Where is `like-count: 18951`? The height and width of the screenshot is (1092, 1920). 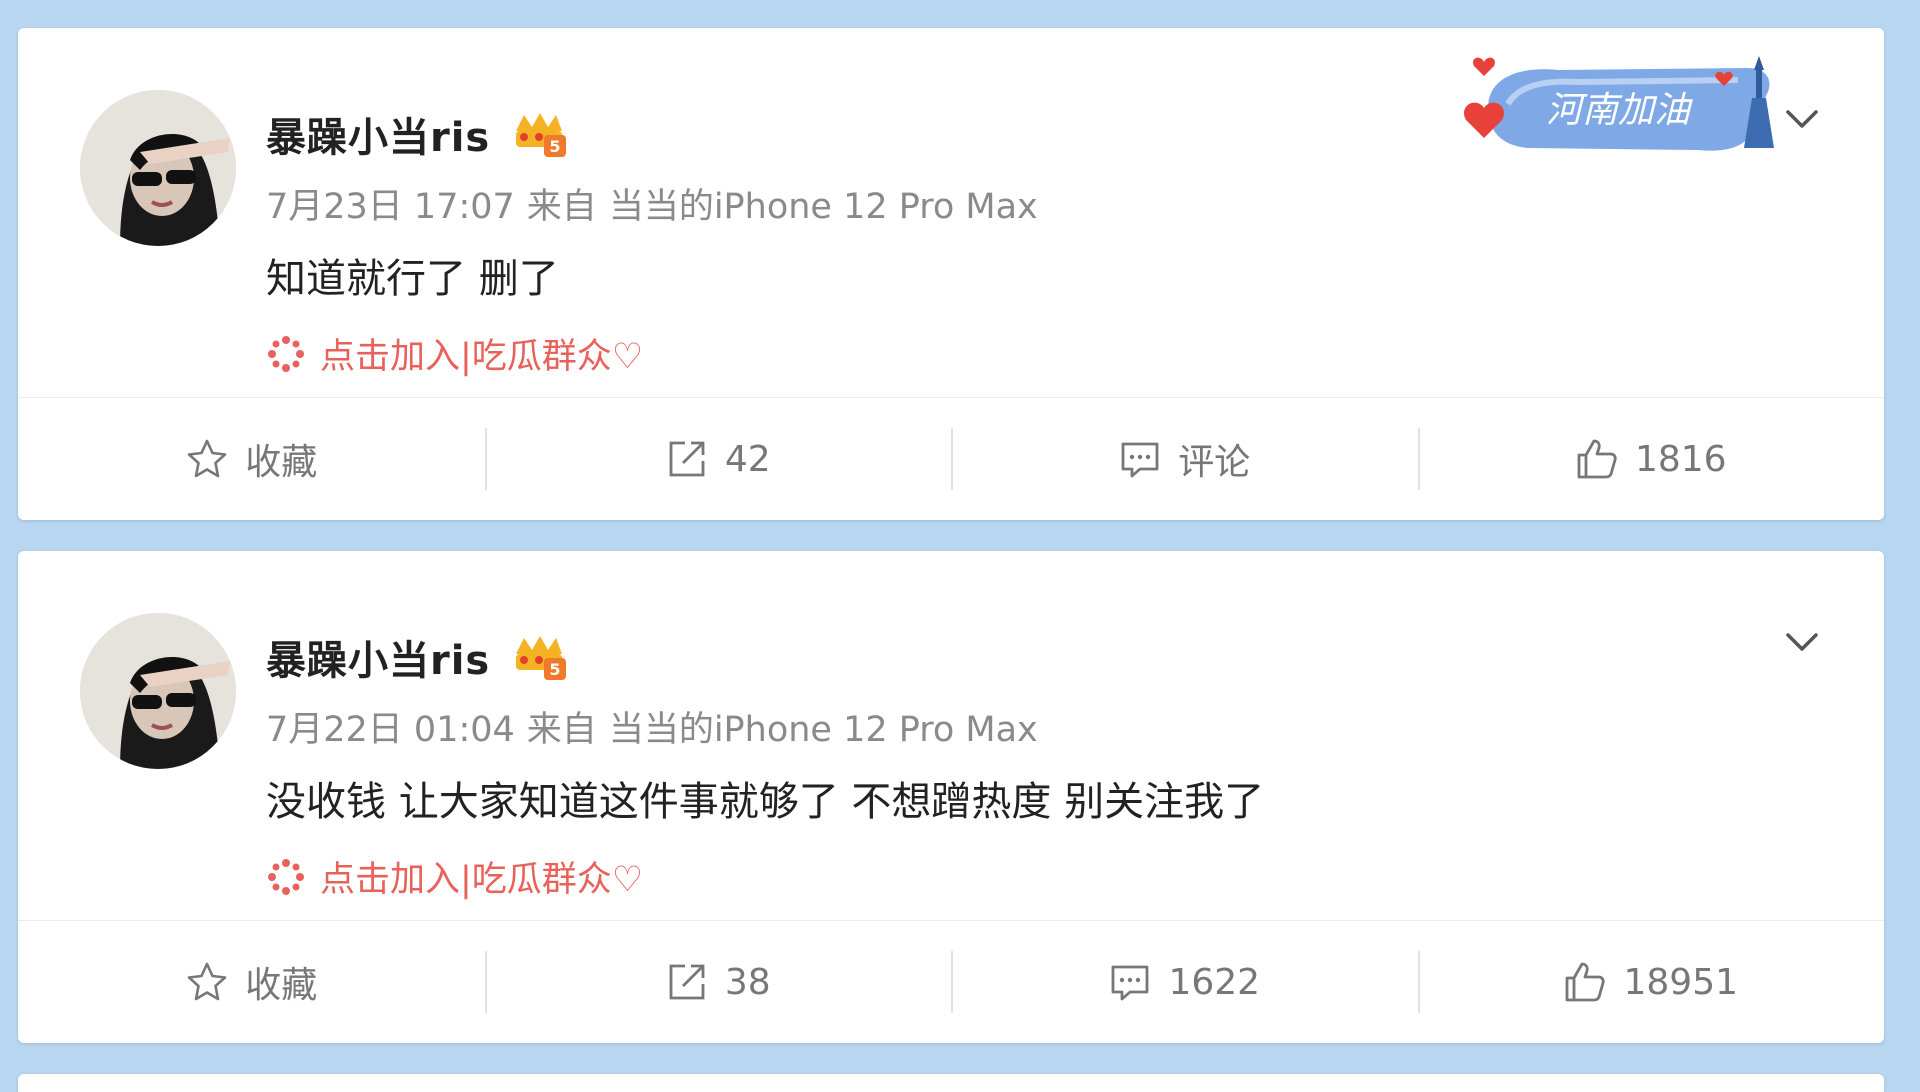
like-count: 18951 is located at coordinates (1681, 982).